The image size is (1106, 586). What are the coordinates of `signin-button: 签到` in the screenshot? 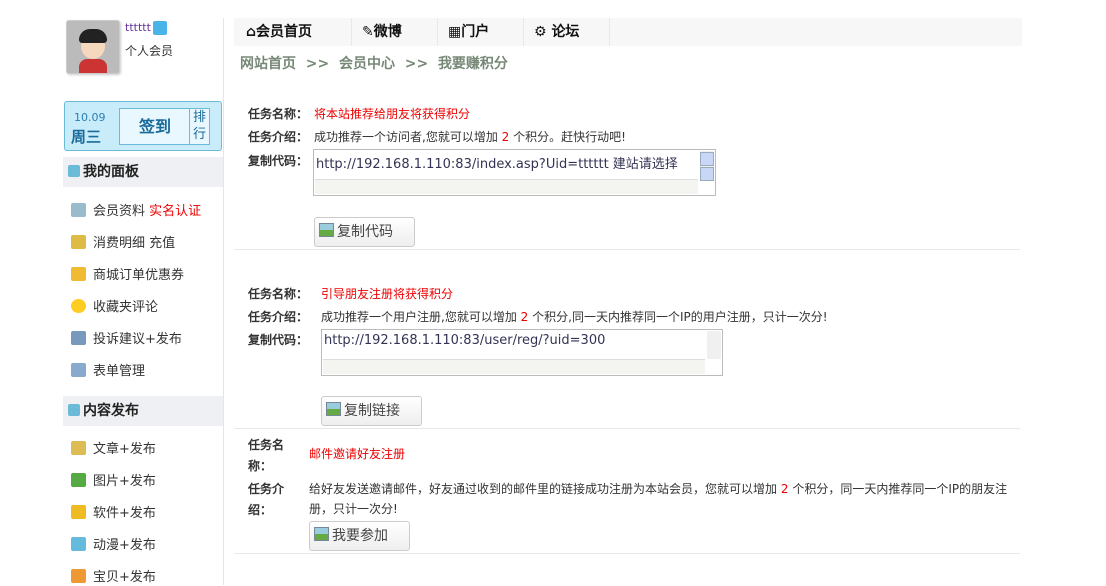 It's located at (155, 126).